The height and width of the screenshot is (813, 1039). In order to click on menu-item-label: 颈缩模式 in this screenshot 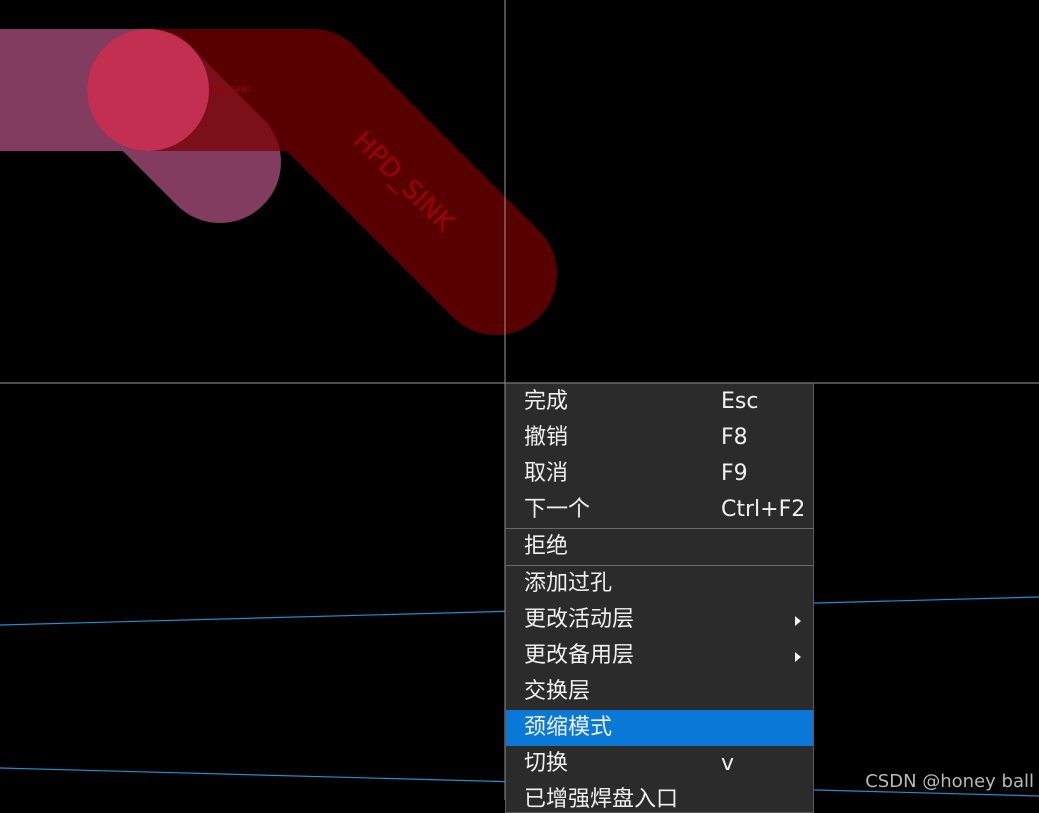, I will do `click(568, 728)`.